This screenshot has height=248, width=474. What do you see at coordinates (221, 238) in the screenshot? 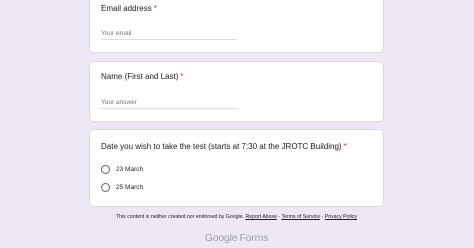
I see `logo-google-text: Google` at bounding box center [221, 238].